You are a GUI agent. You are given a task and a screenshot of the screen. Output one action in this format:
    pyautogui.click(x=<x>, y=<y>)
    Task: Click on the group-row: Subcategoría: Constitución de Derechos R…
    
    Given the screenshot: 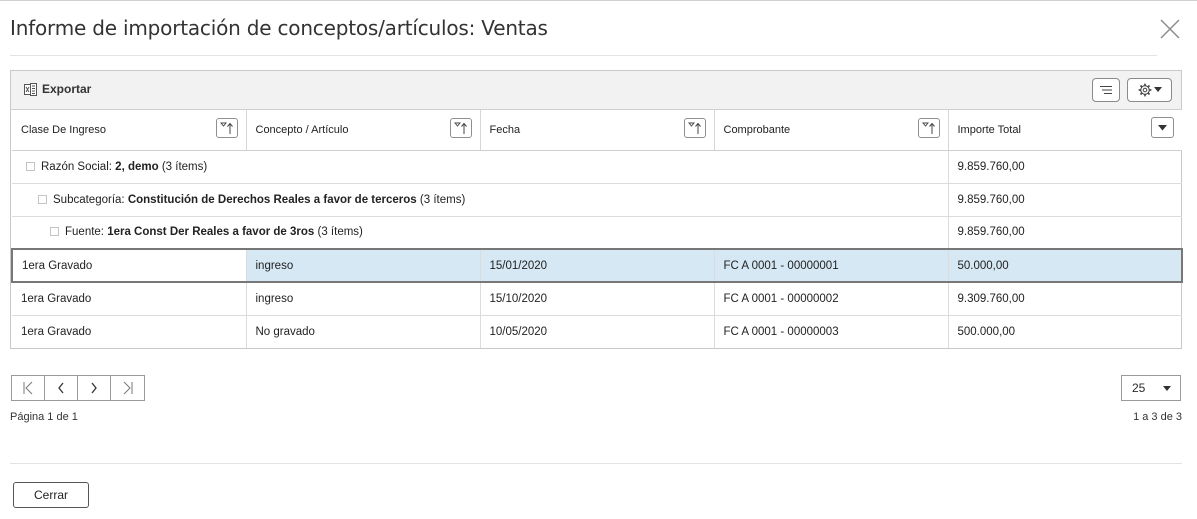 What is the action you would take?
    pyautogui.click(x=597, y=200)
    